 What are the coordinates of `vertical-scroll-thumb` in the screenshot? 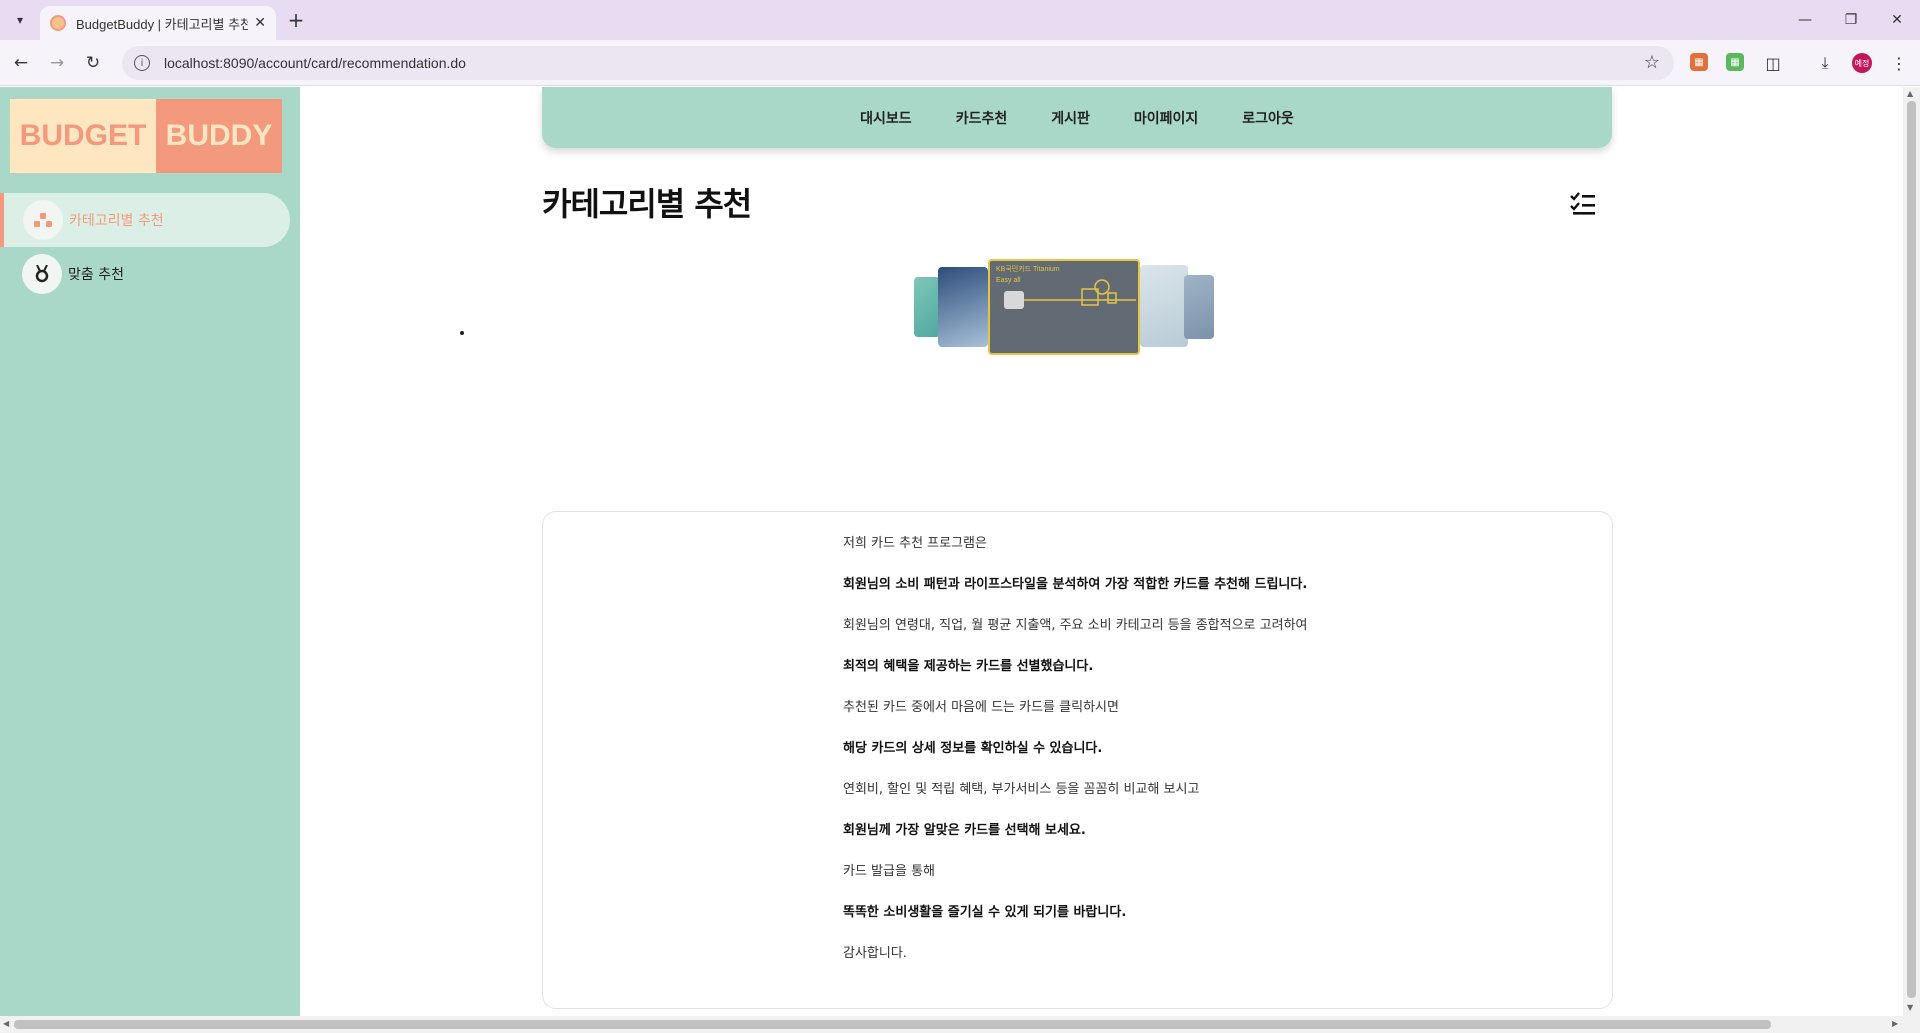 It's located at (1911, 549).